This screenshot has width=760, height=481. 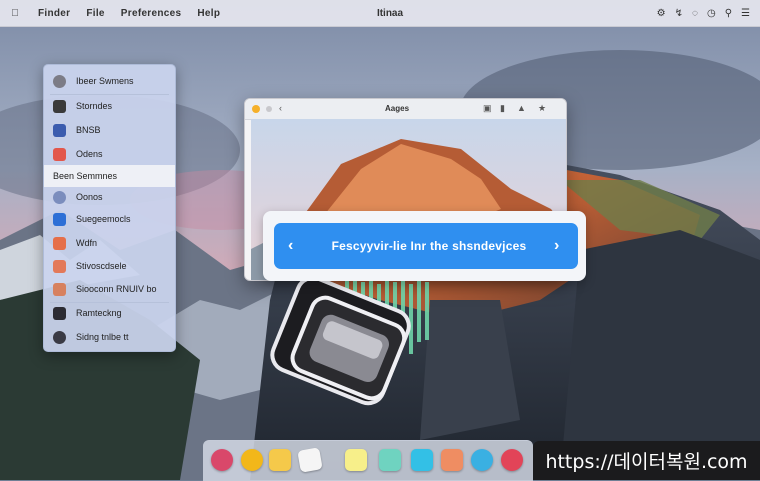 I want to click on menu-finder: Finder, so click(x=54, y=13).